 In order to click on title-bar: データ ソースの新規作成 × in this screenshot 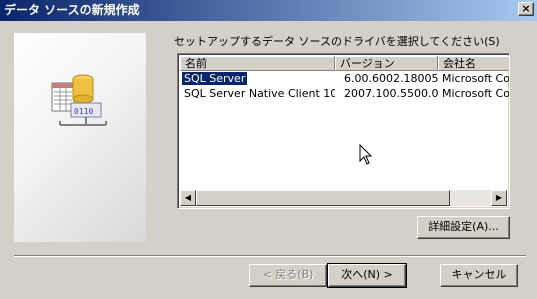, I will do `click(268, 10)`.